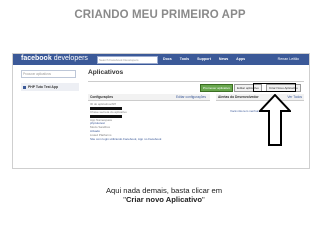 The image size is (320, 240). Describe the element at coordinates (240, 59) in the screenshot. I see `nav-apps: Apps` at that location.